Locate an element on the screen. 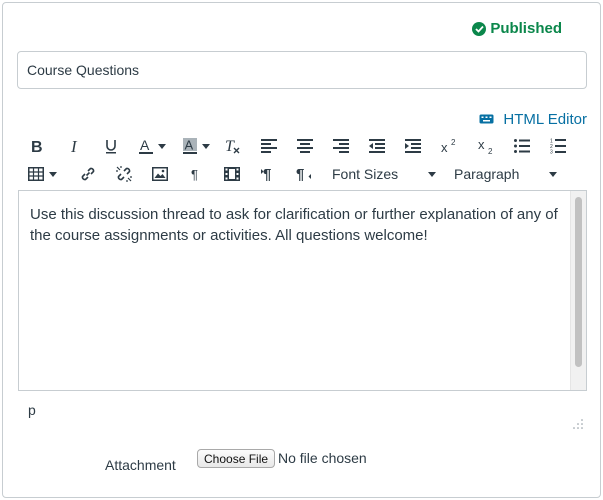 The height and width of the screenshot is (500, 603). bullet-list-icon is located at coordinates (522, 146).